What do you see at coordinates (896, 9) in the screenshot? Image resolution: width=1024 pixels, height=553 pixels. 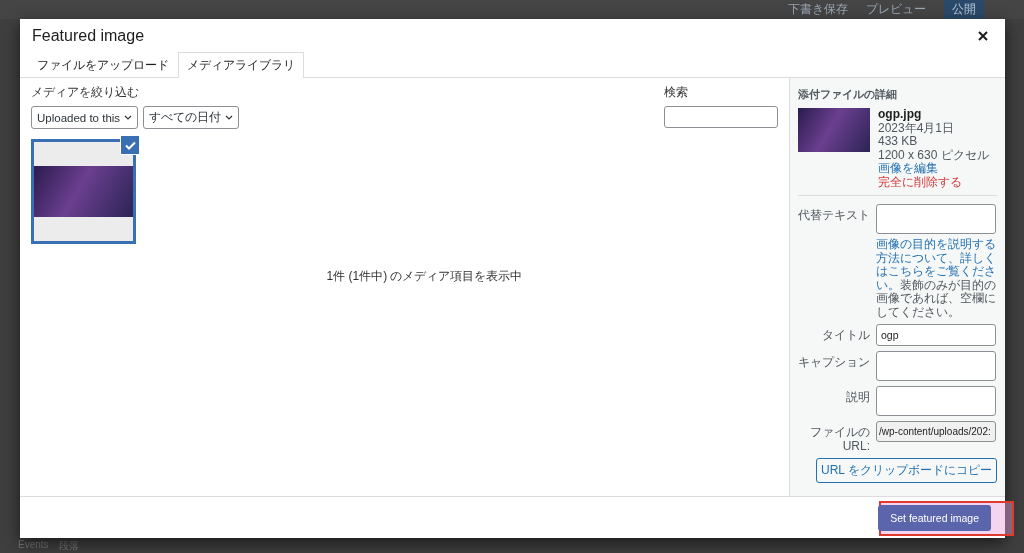 I see `toolbar-link: プレビュー` at bounding box center [896, 9].